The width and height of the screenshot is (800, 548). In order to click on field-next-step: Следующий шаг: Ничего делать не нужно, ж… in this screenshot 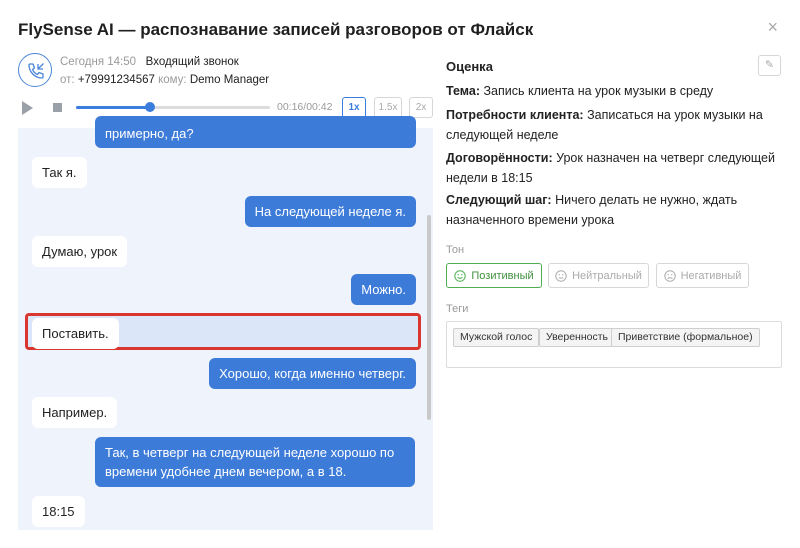, I will do `click(616, 210)`.